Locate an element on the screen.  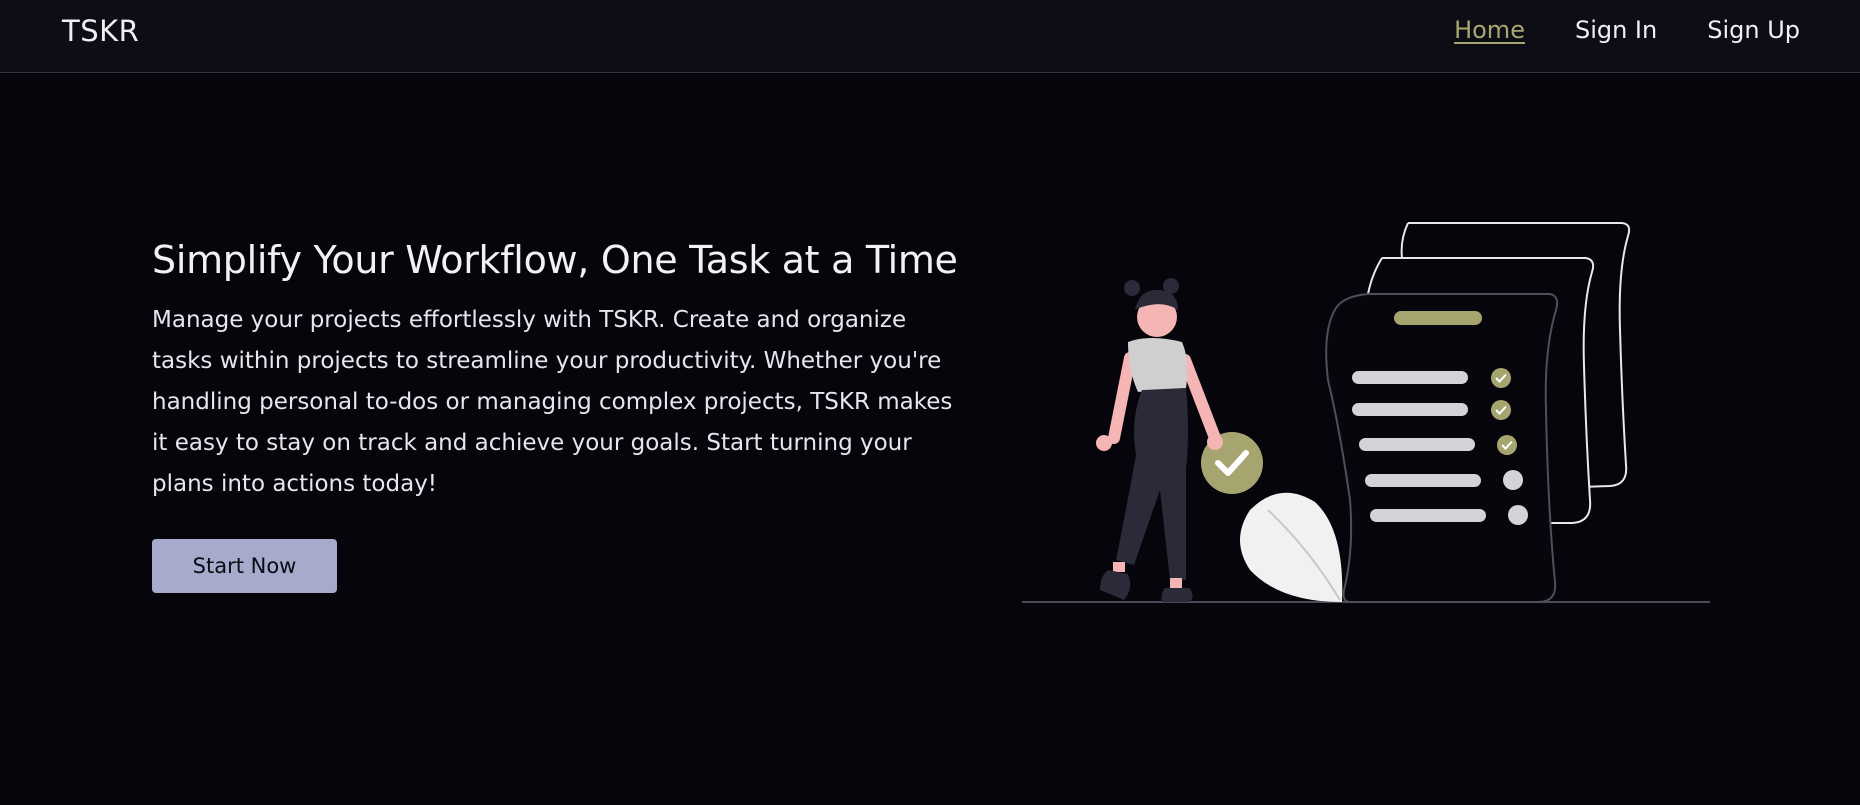
nav-link-sign-in: Sign In is located at coordinates (1616, 30).